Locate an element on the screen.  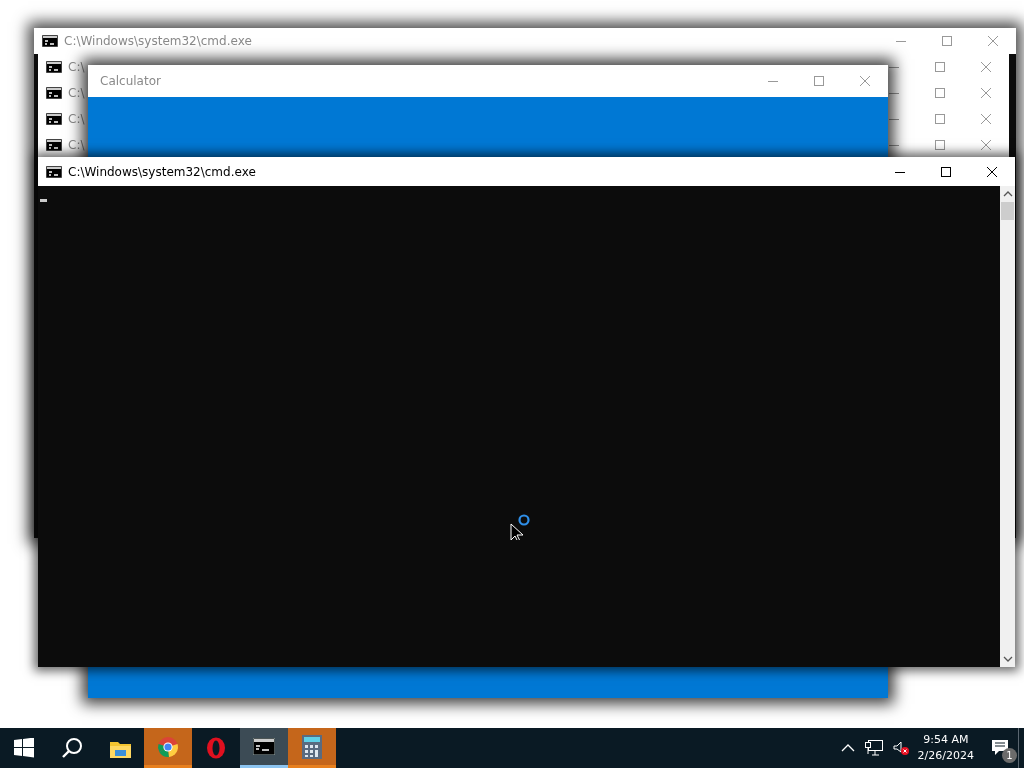
close-button is located at coordinates (992, 171).